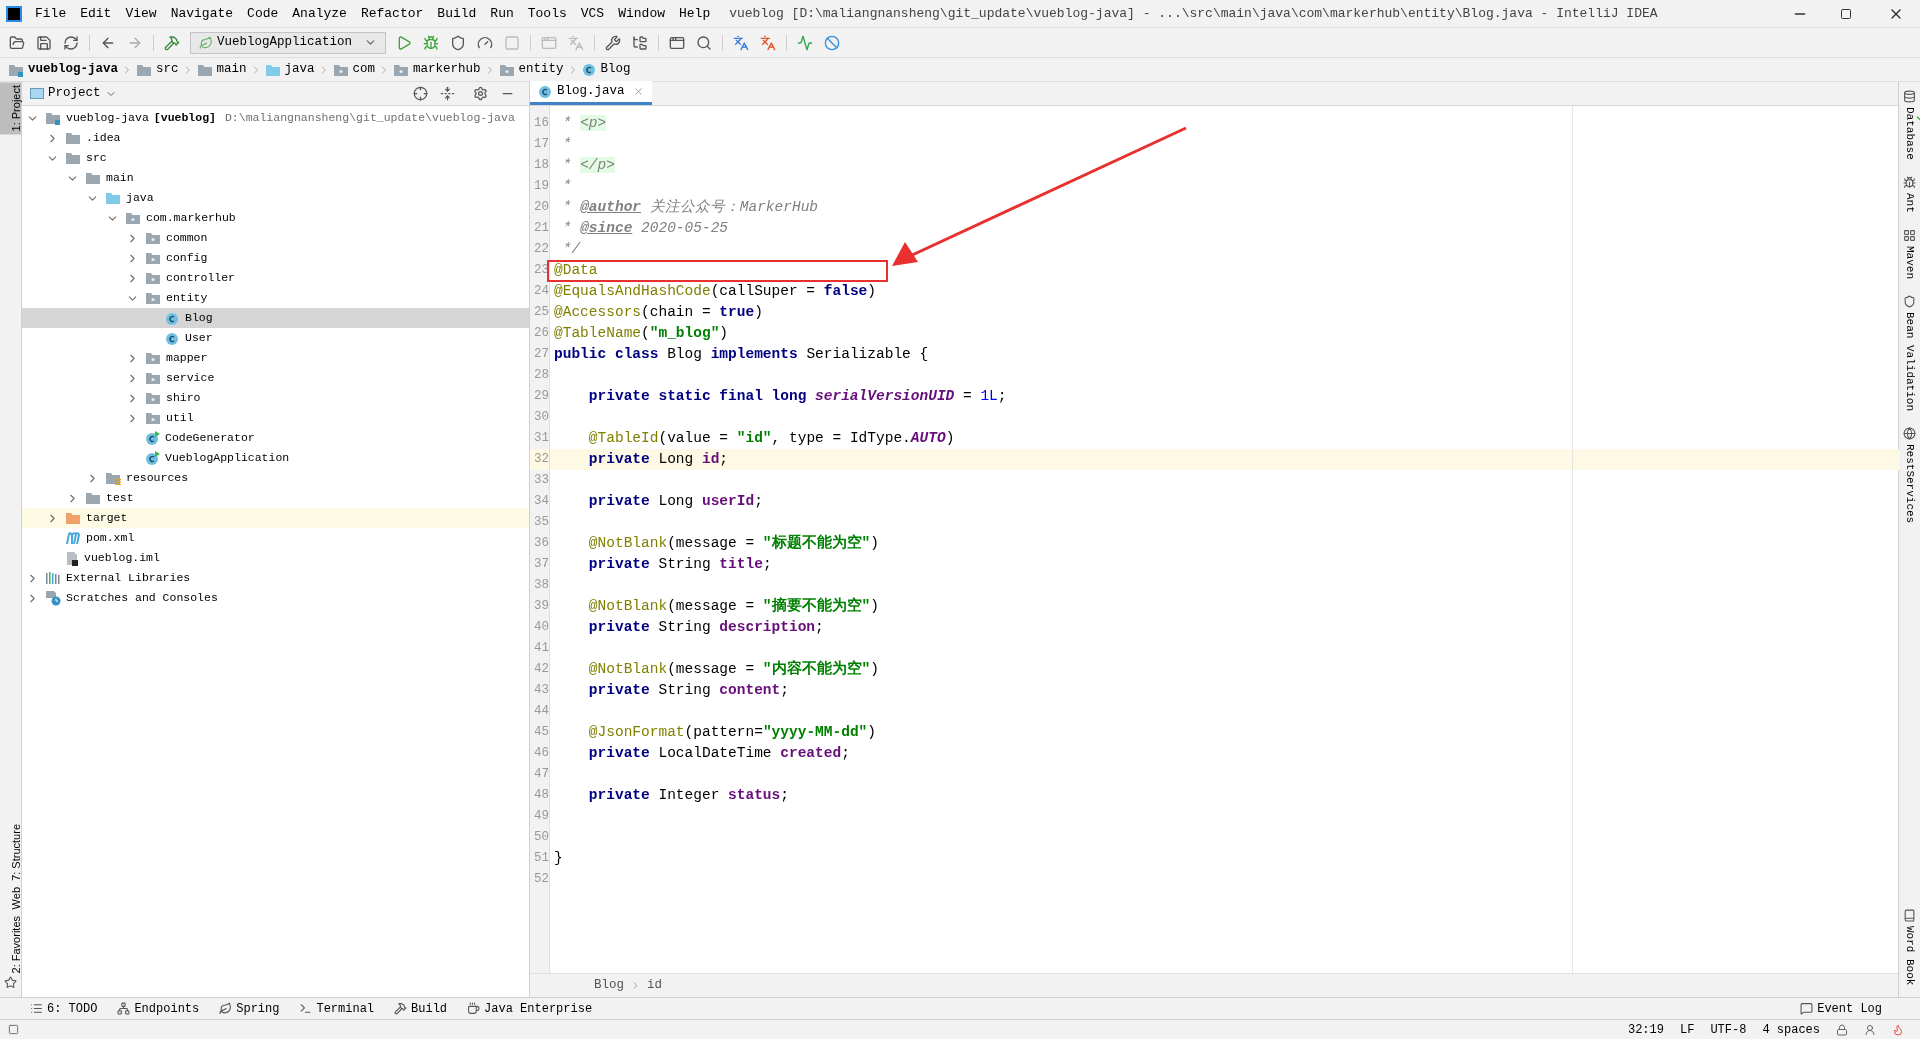  Describe the element at coordinates (141, 13) in the screenshot. I see `menu-item: View` at that location.